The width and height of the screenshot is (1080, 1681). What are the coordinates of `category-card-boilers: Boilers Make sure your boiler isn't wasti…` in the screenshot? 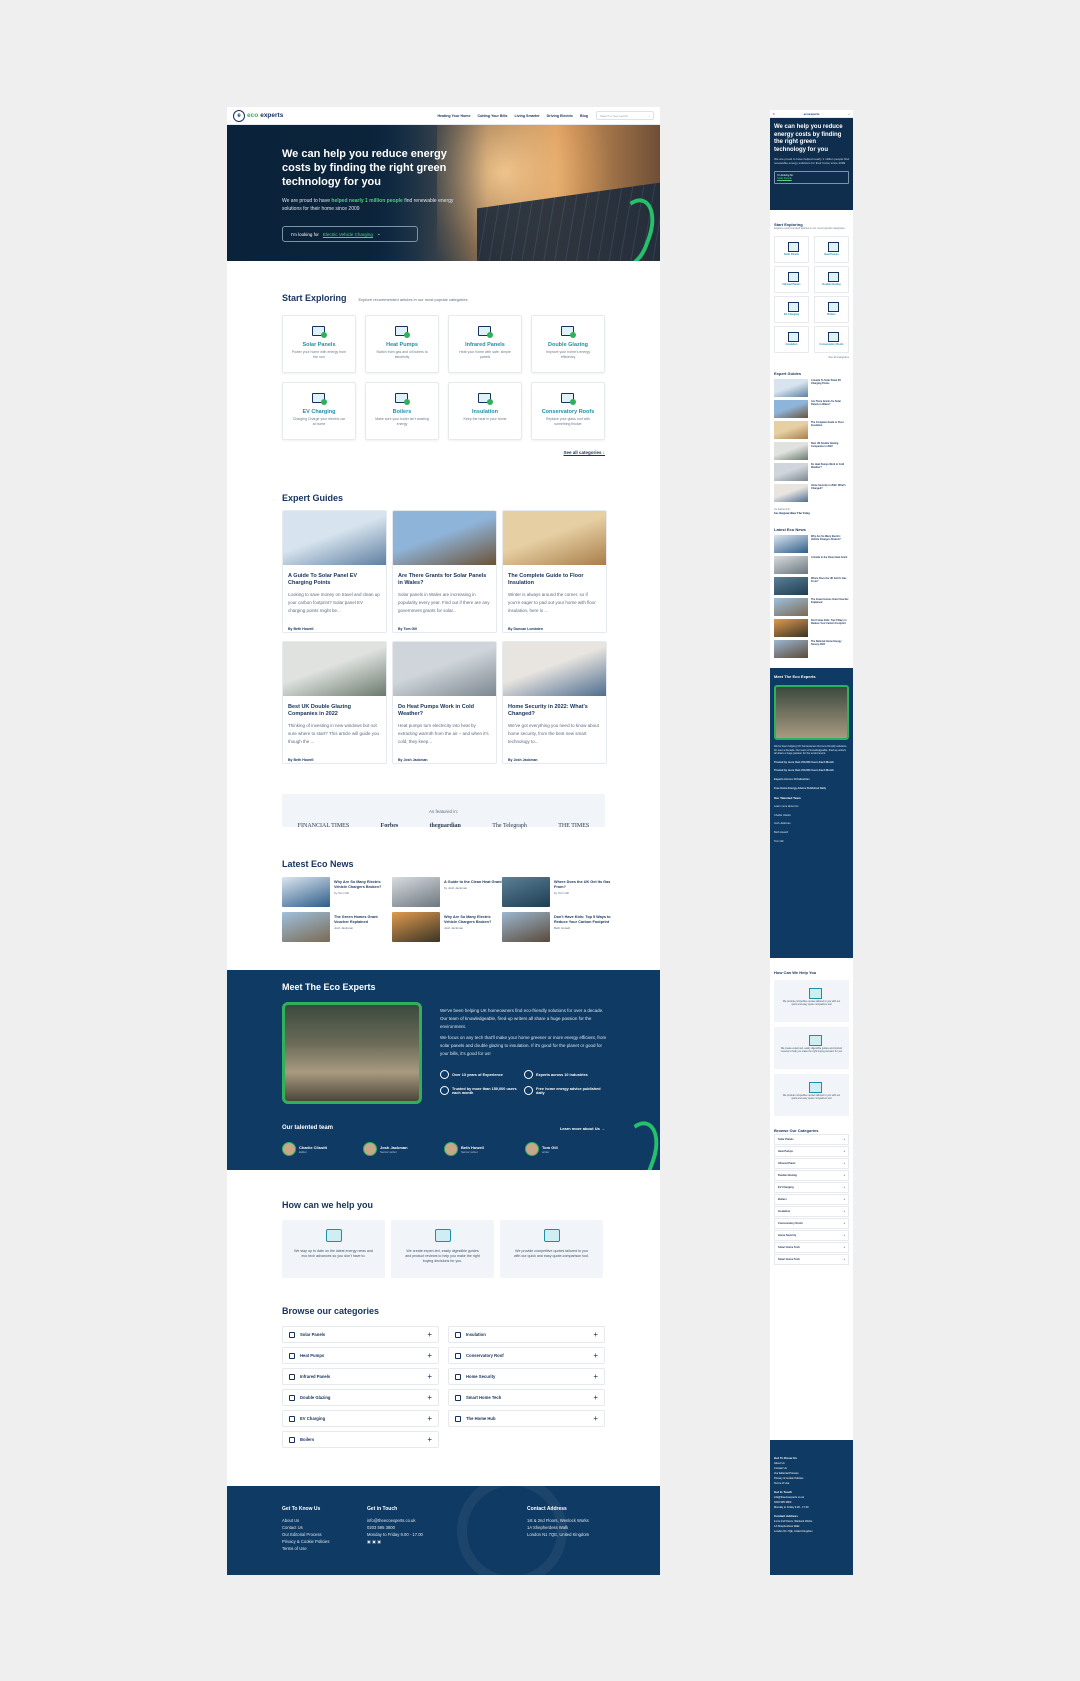 It's located at (402, 411).